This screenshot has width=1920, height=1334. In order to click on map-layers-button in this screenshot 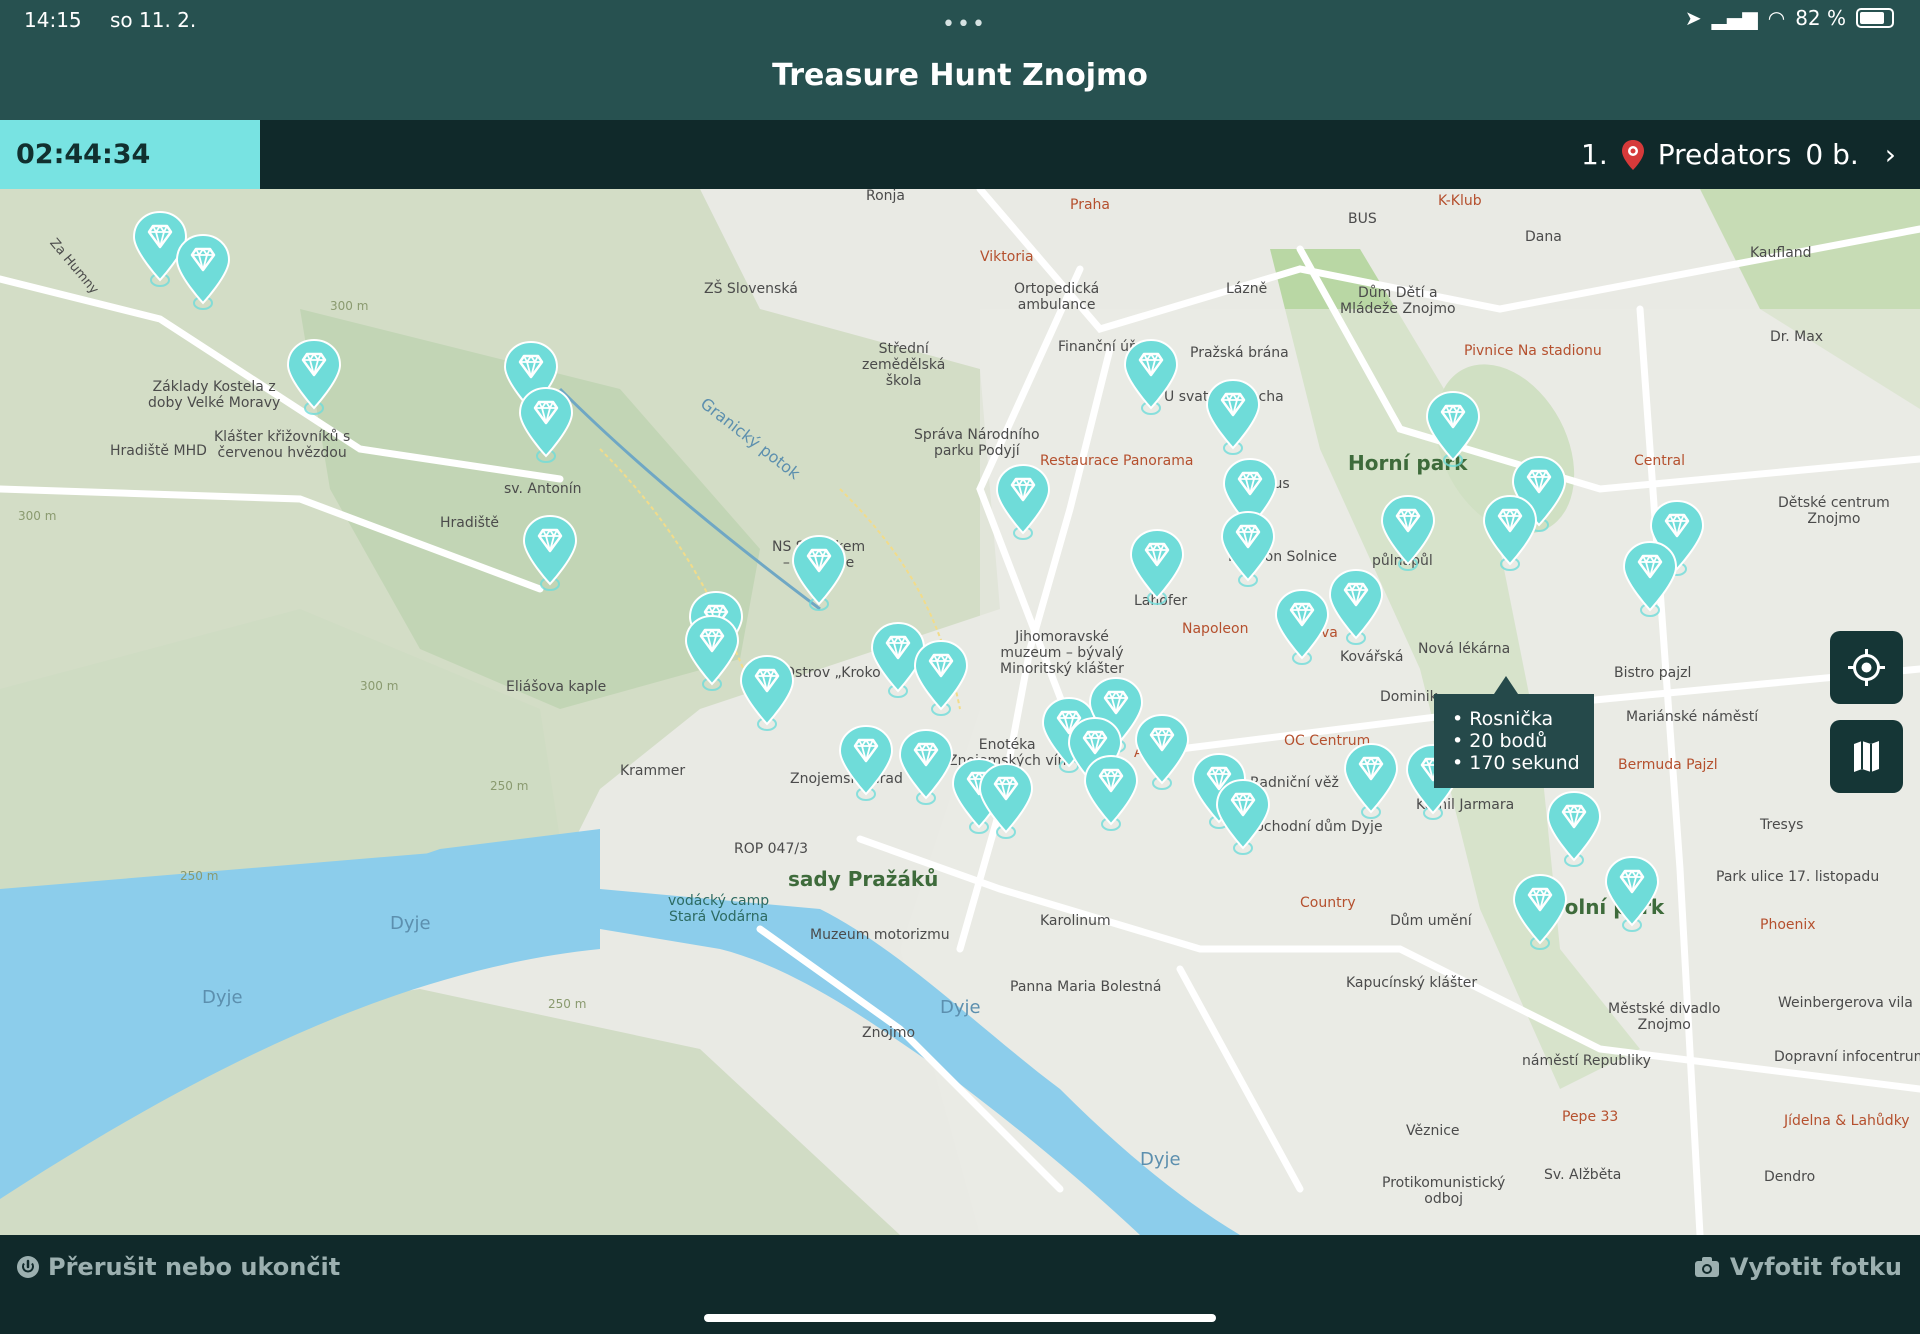, I will do `click(1866, 756)`.